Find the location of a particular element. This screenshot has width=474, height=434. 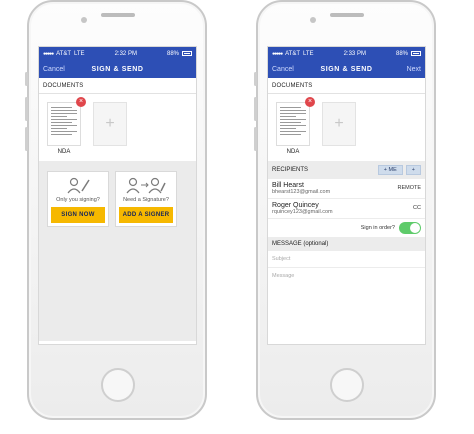

recipient-row: Roger Quincey rquincey123@gmail.com CC is located at coordinates (346, 209).